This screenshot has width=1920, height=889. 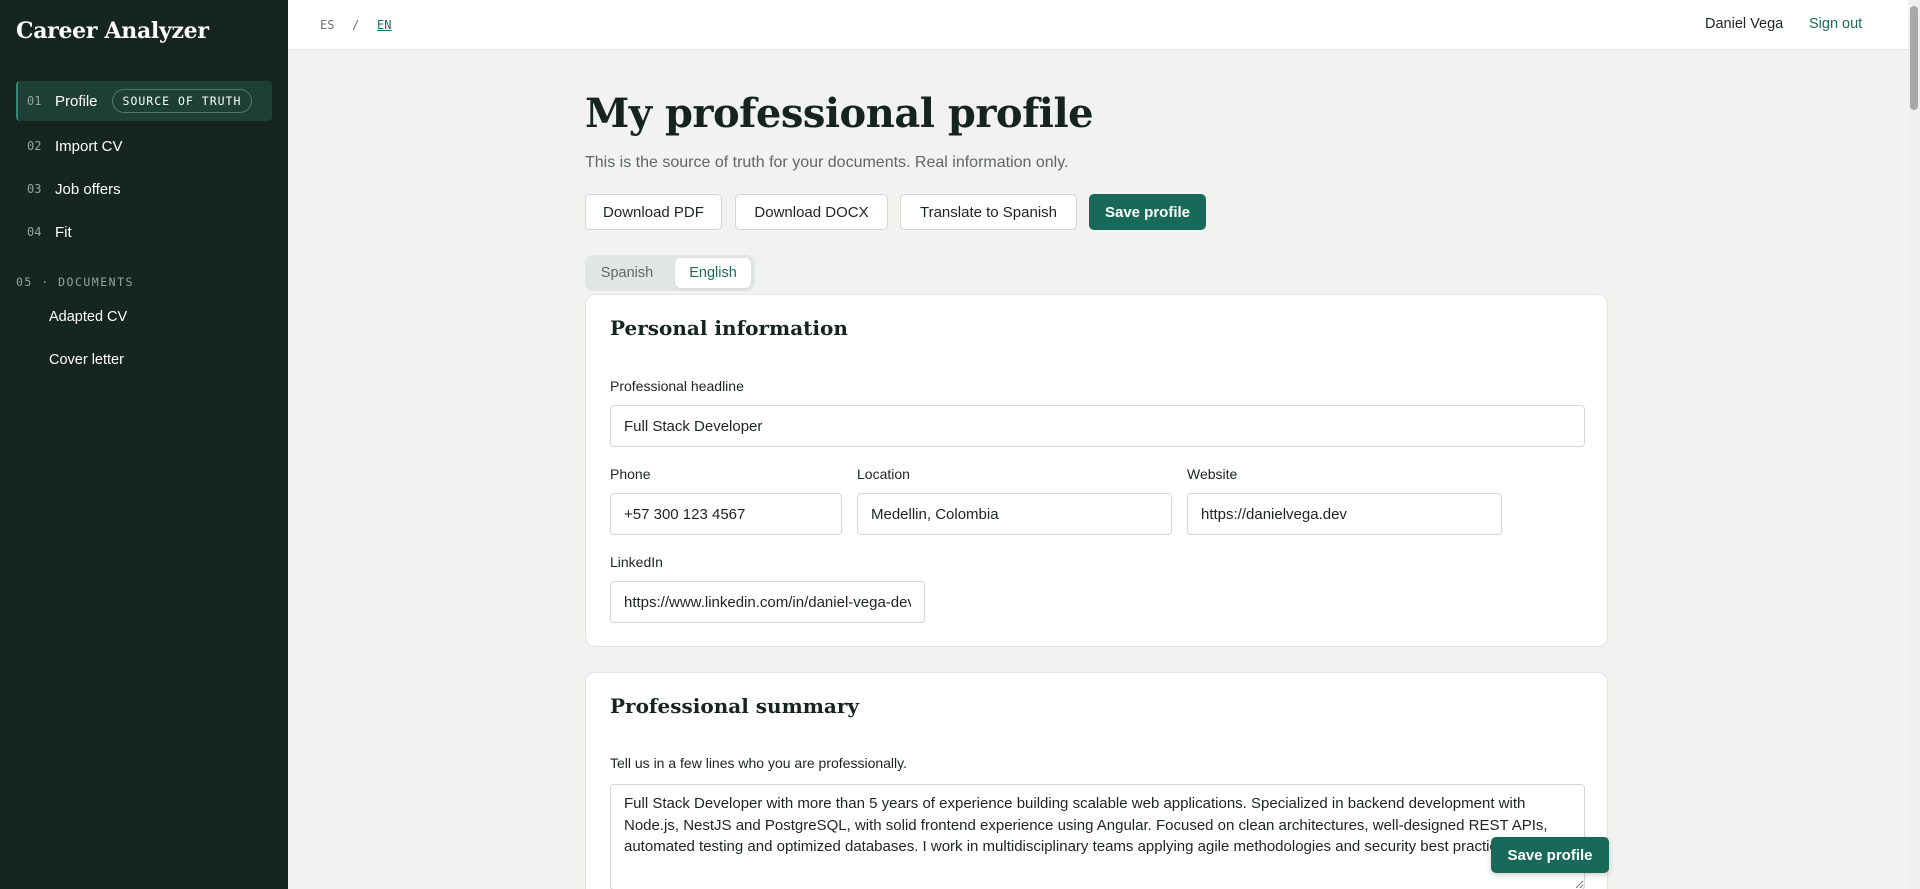 What do you see at coordinates (327, 25) in the screenshot?
I see `lang-es-link: ES` at bounding box center [327, 25].